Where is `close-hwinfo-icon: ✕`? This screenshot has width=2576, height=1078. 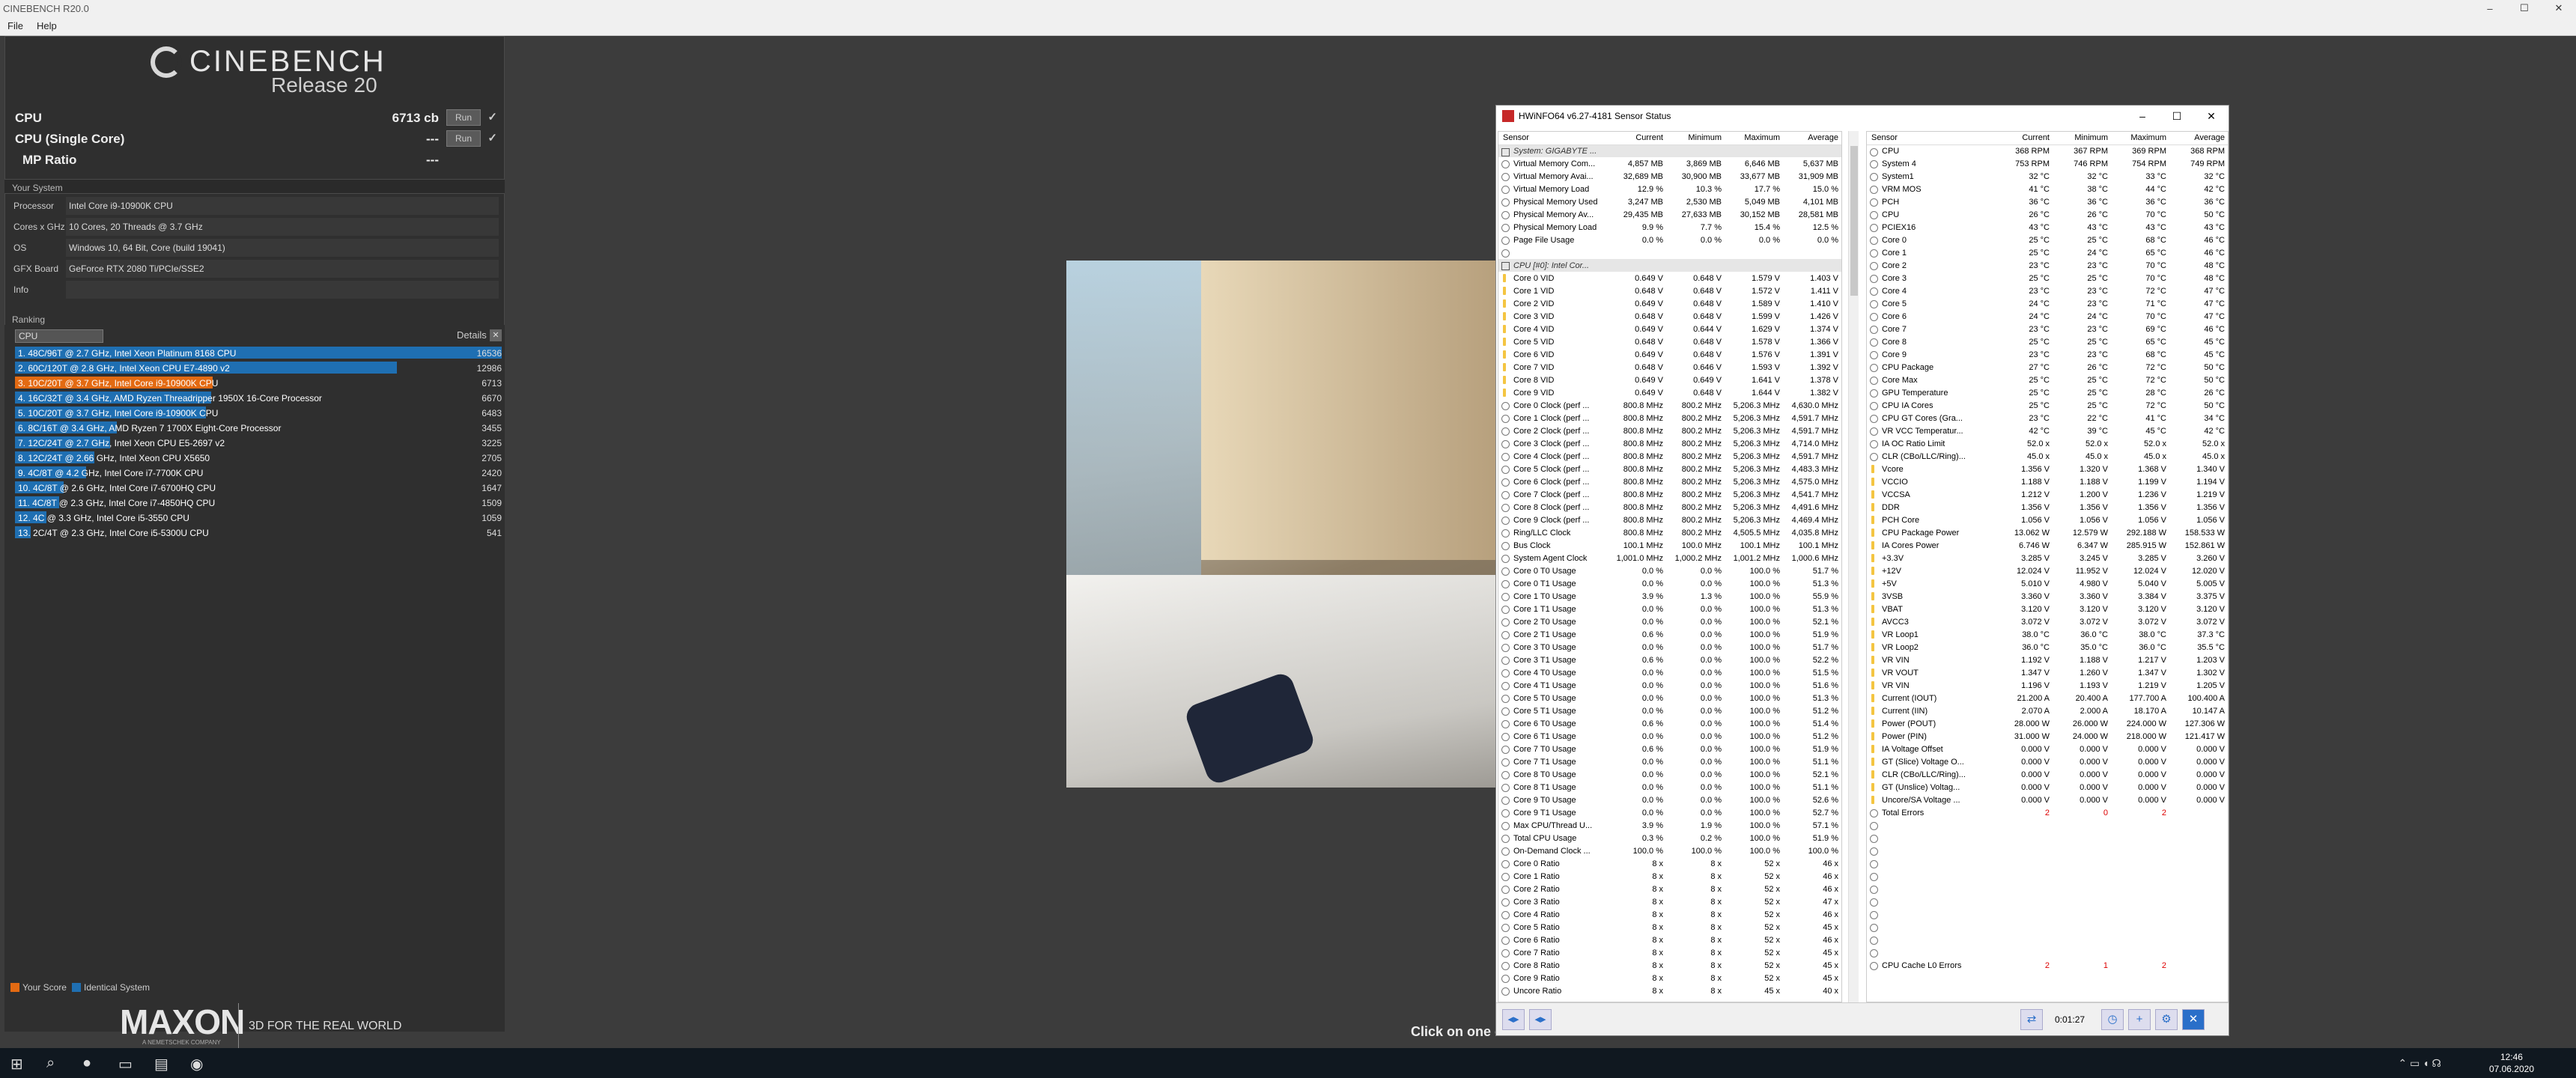 close-hwinfo-icon: ✕ is located at coordinates (2193, 1019).